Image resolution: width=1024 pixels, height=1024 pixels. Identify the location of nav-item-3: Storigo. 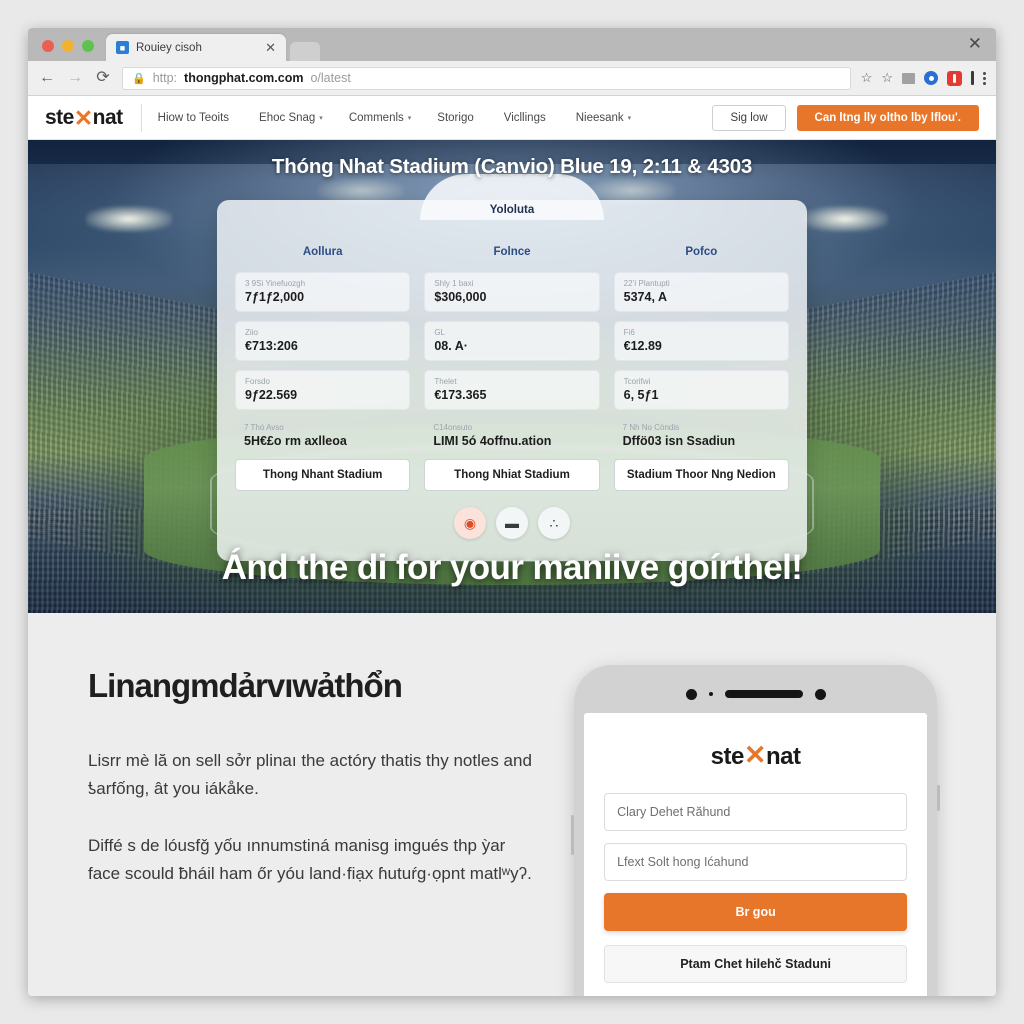
(457, 118).